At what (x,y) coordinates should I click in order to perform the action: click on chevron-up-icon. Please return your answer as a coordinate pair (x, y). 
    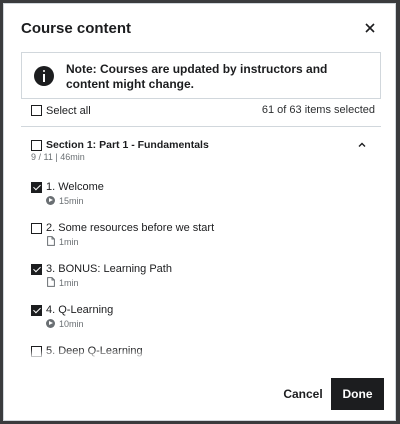
    Looking at the image, I should click on (362, 145).